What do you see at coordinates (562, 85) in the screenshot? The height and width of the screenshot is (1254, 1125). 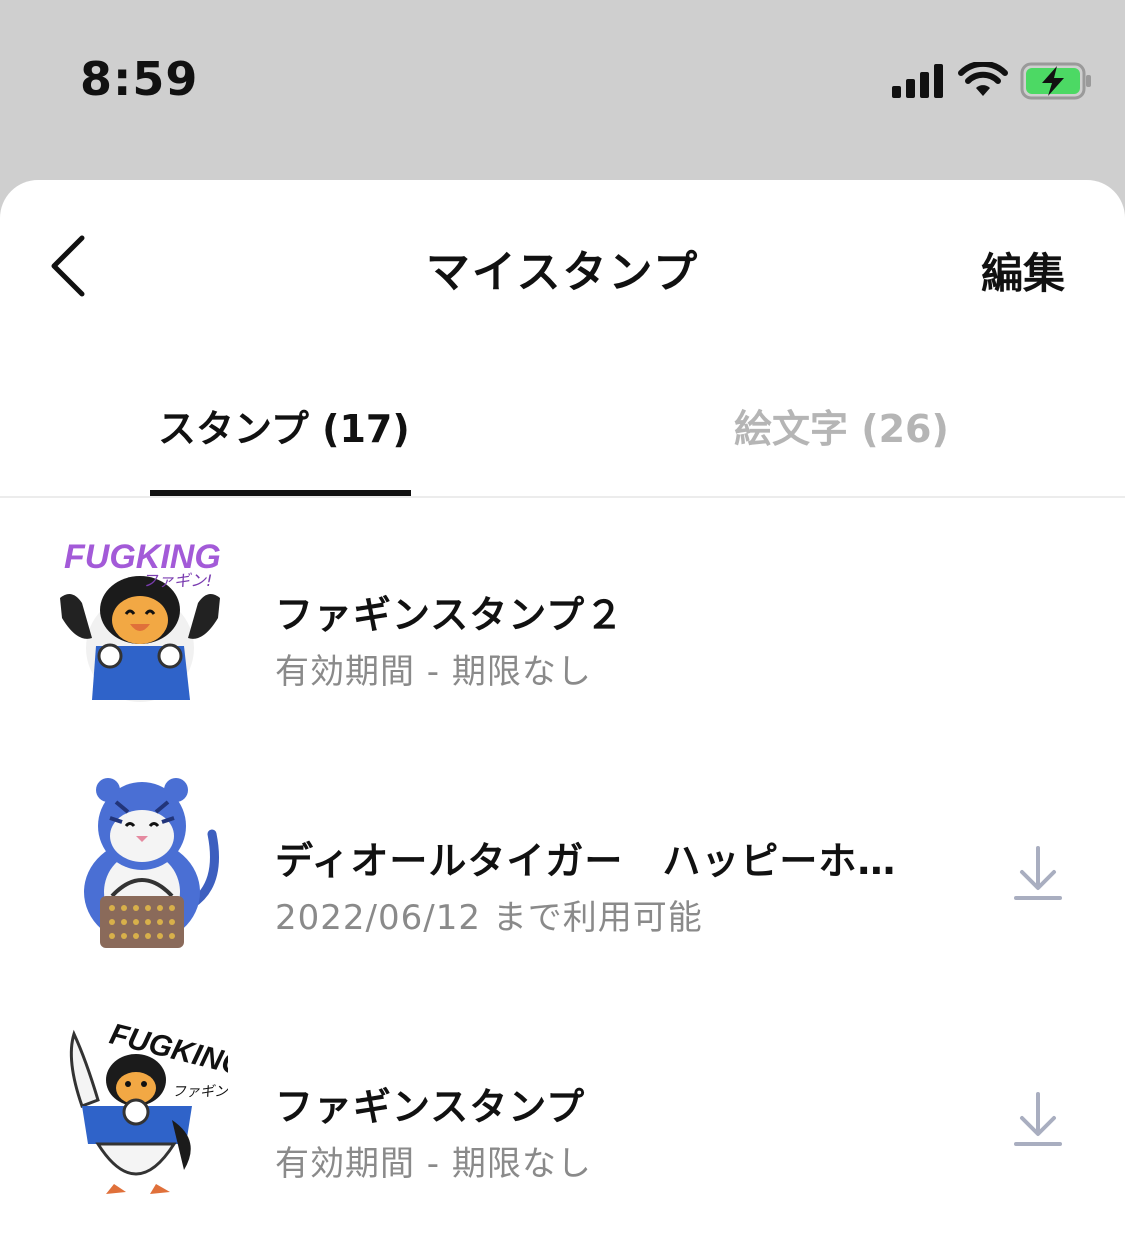 I see `status-bar: 8:59` at bounding box center [562, 85].